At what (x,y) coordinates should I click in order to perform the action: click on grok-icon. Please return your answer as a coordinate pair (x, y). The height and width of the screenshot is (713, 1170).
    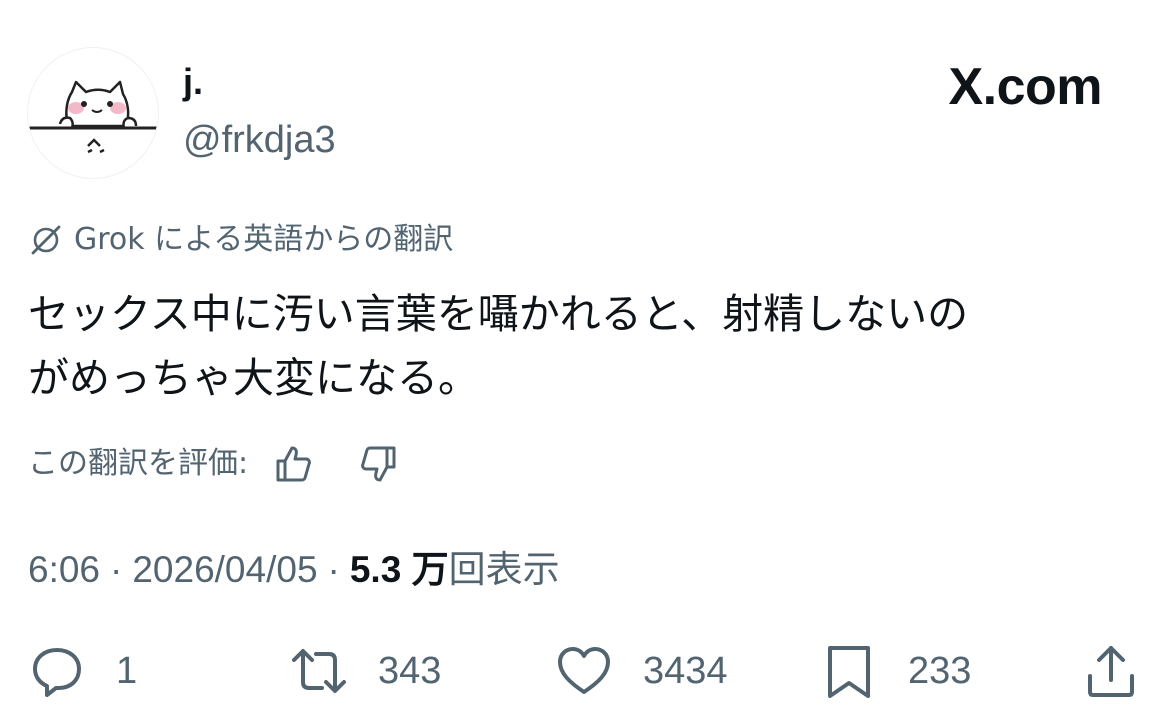
    Looking at the image, I should click on (46, 240).